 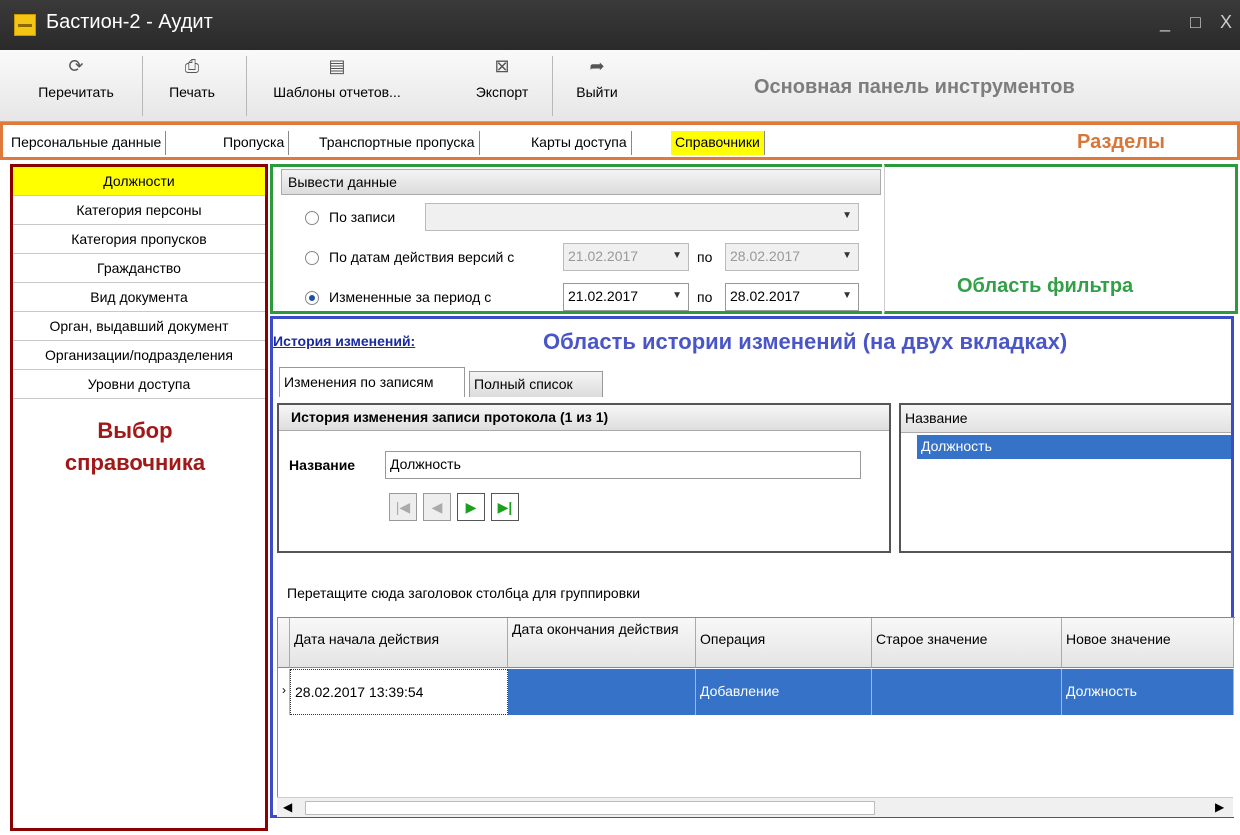 What do you see at coordinates (626, 297) in the screenshot?
I see `changed-from-combo: 21.02.2017 ▼` at bounding box center [626, 297].